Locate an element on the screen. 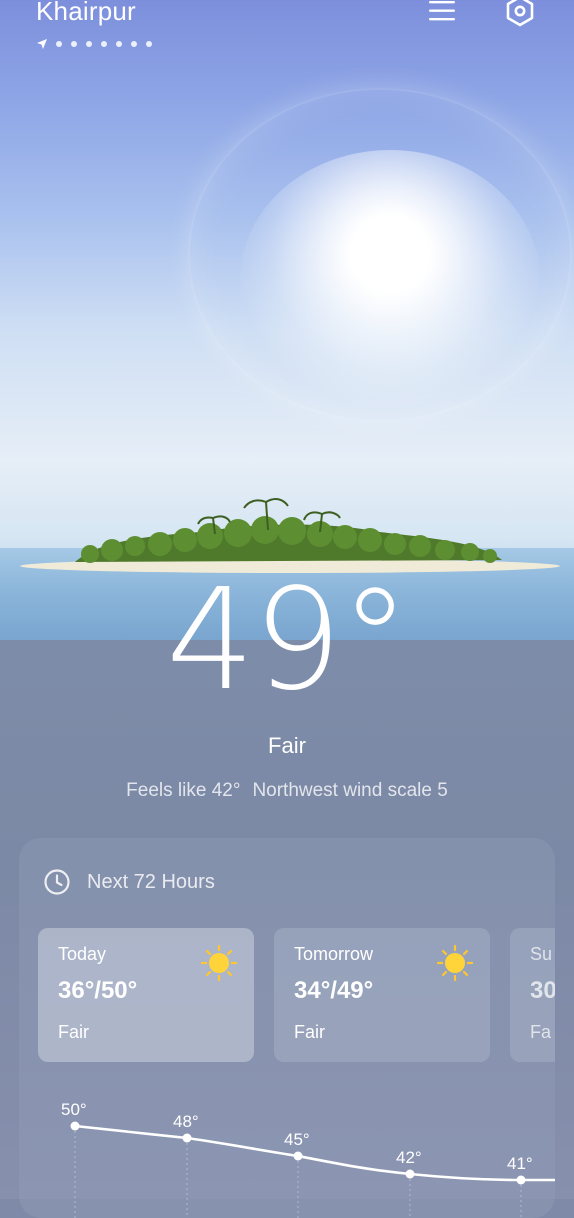 The width and height of the screenshot is (574, 1218). day-forecast-next: Su 30 Fa is located at coordinates (532, 995).